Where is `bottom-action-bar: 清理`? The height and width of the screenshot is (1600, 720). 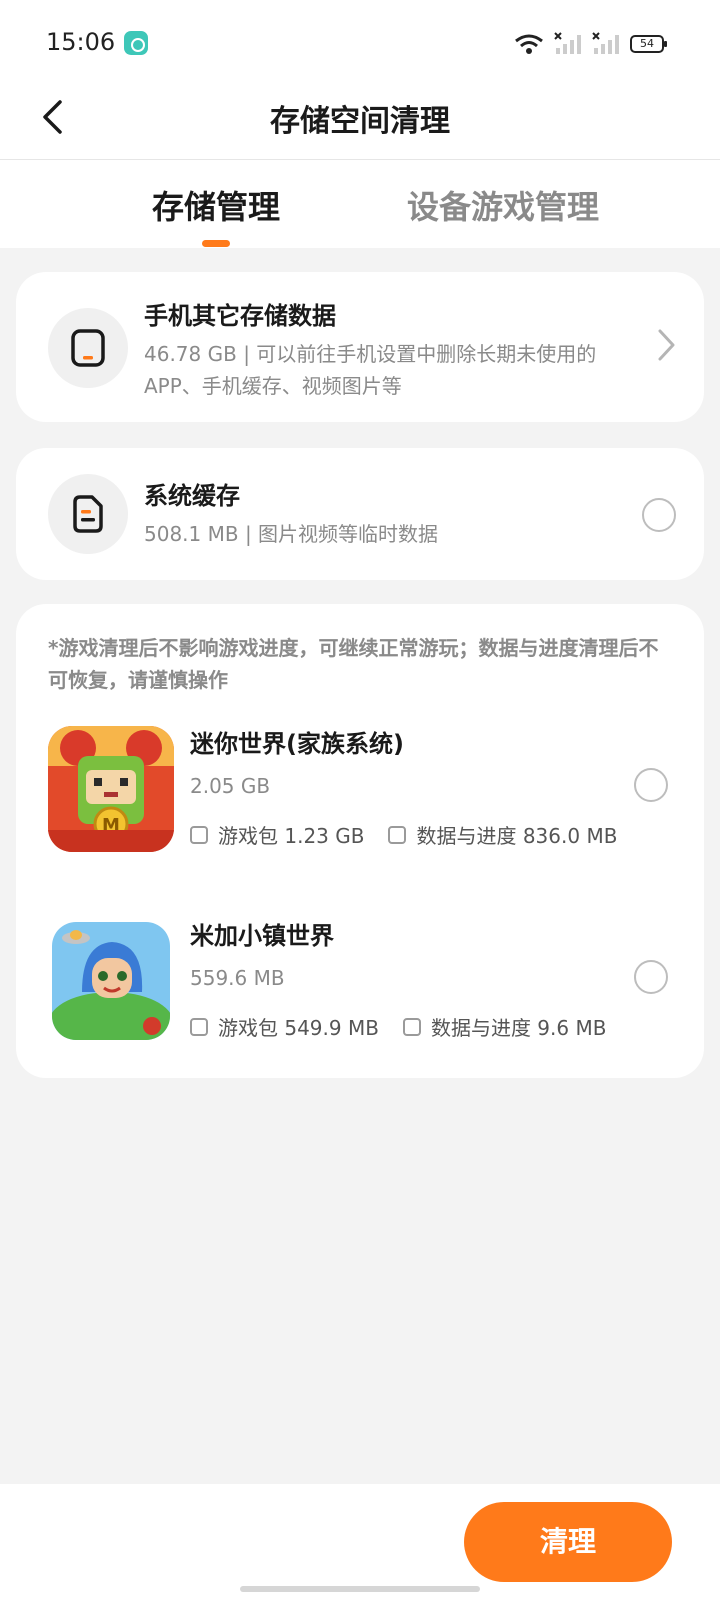
bottom-action-bar: 清理 is located at coordinates (360, 1542).